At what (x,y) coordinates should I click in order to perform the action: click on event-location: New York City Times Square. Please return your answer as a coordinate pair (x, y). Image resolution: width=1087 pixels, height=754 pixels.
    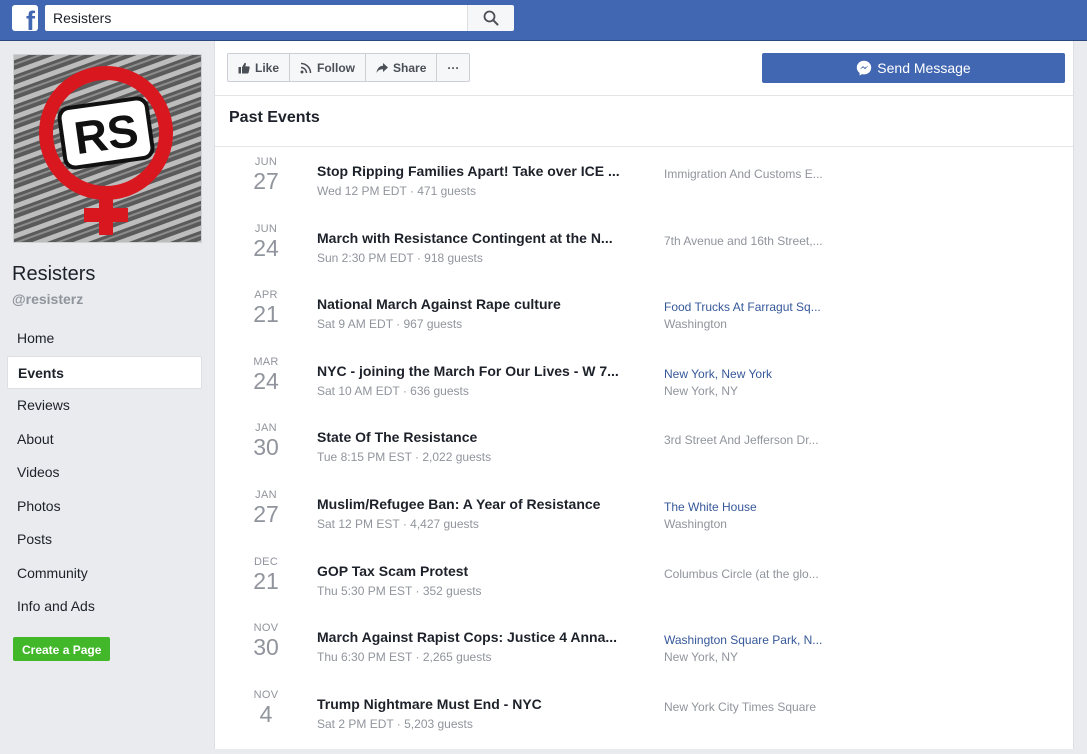
    Looking at the image, I should click on (740, 707).